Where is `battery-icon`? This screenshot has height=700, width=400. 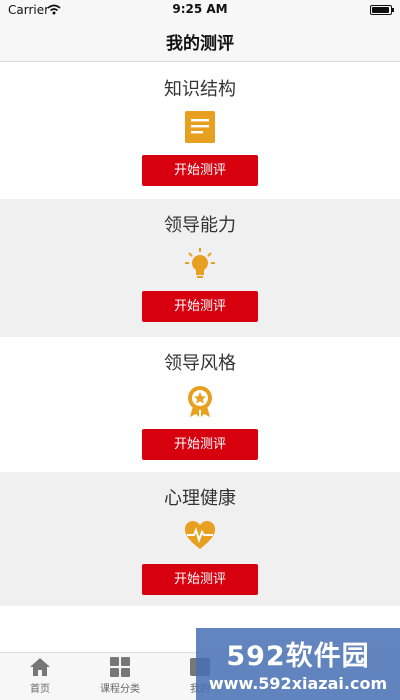
battery-icon is located at coordinates (382, 10).